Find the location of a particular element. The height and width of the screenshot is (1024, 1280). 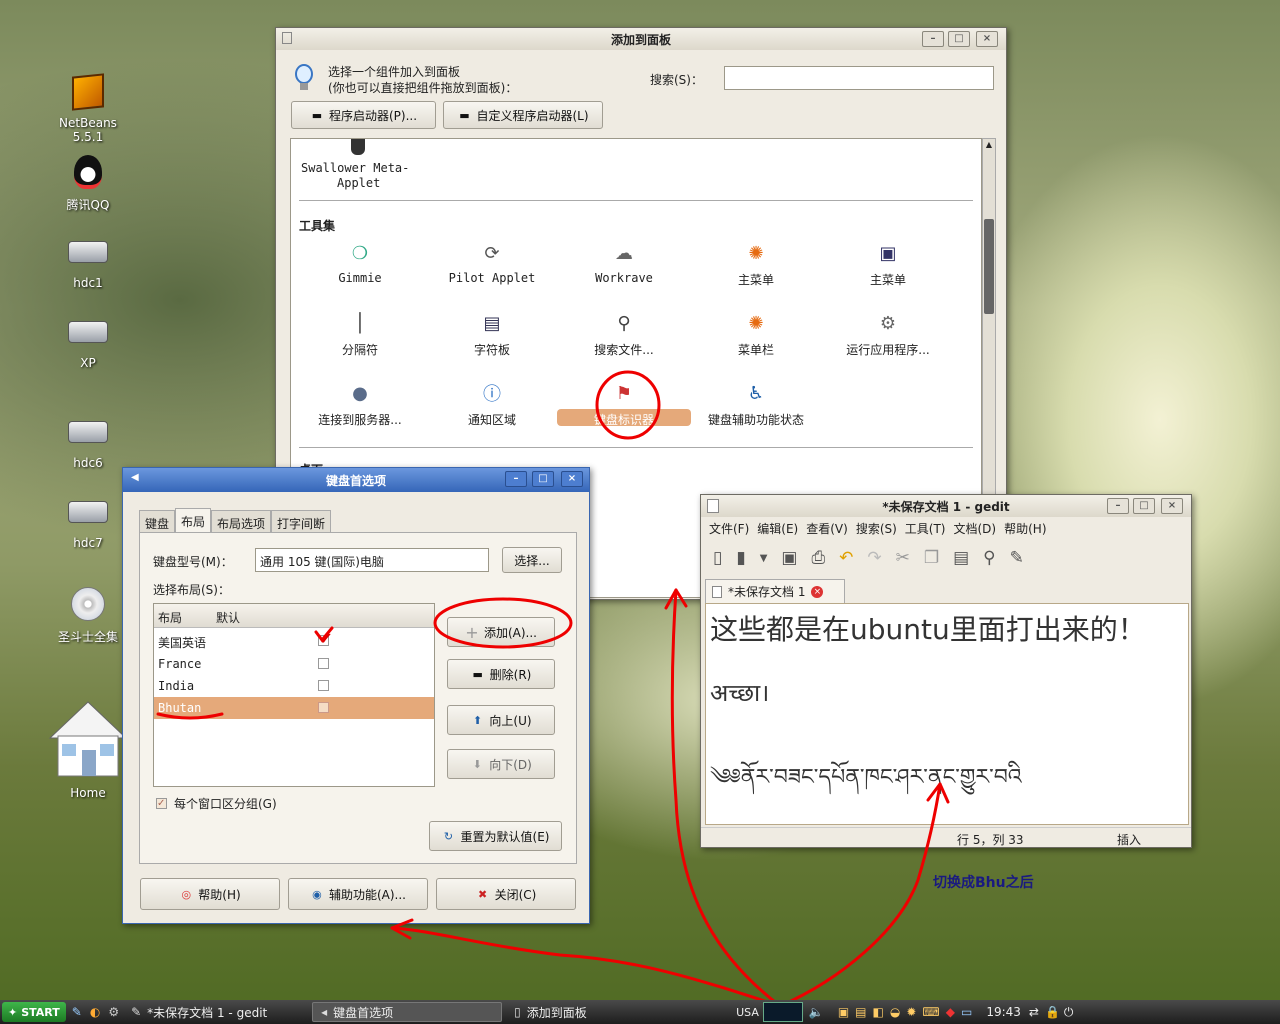

menu-search: 搜索(S) is located at coordinates (878, 528).